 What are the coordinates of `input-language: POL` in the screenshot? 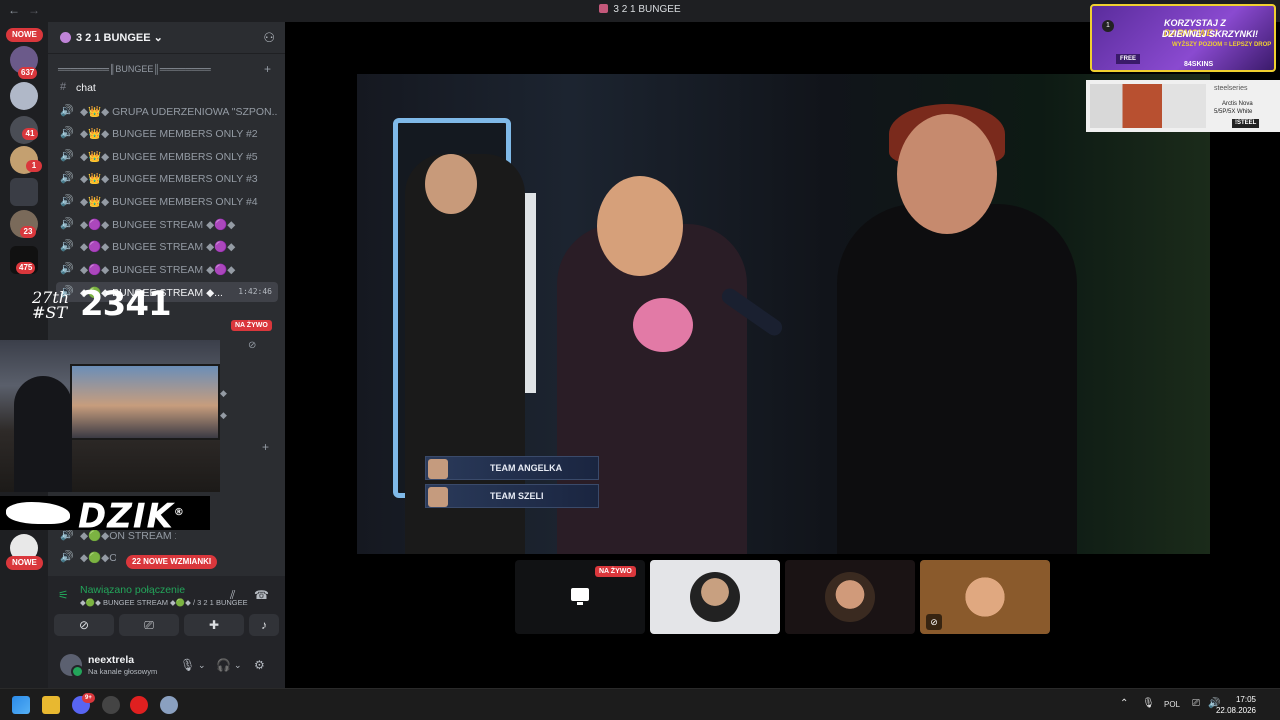 It's located at (1172, 704).